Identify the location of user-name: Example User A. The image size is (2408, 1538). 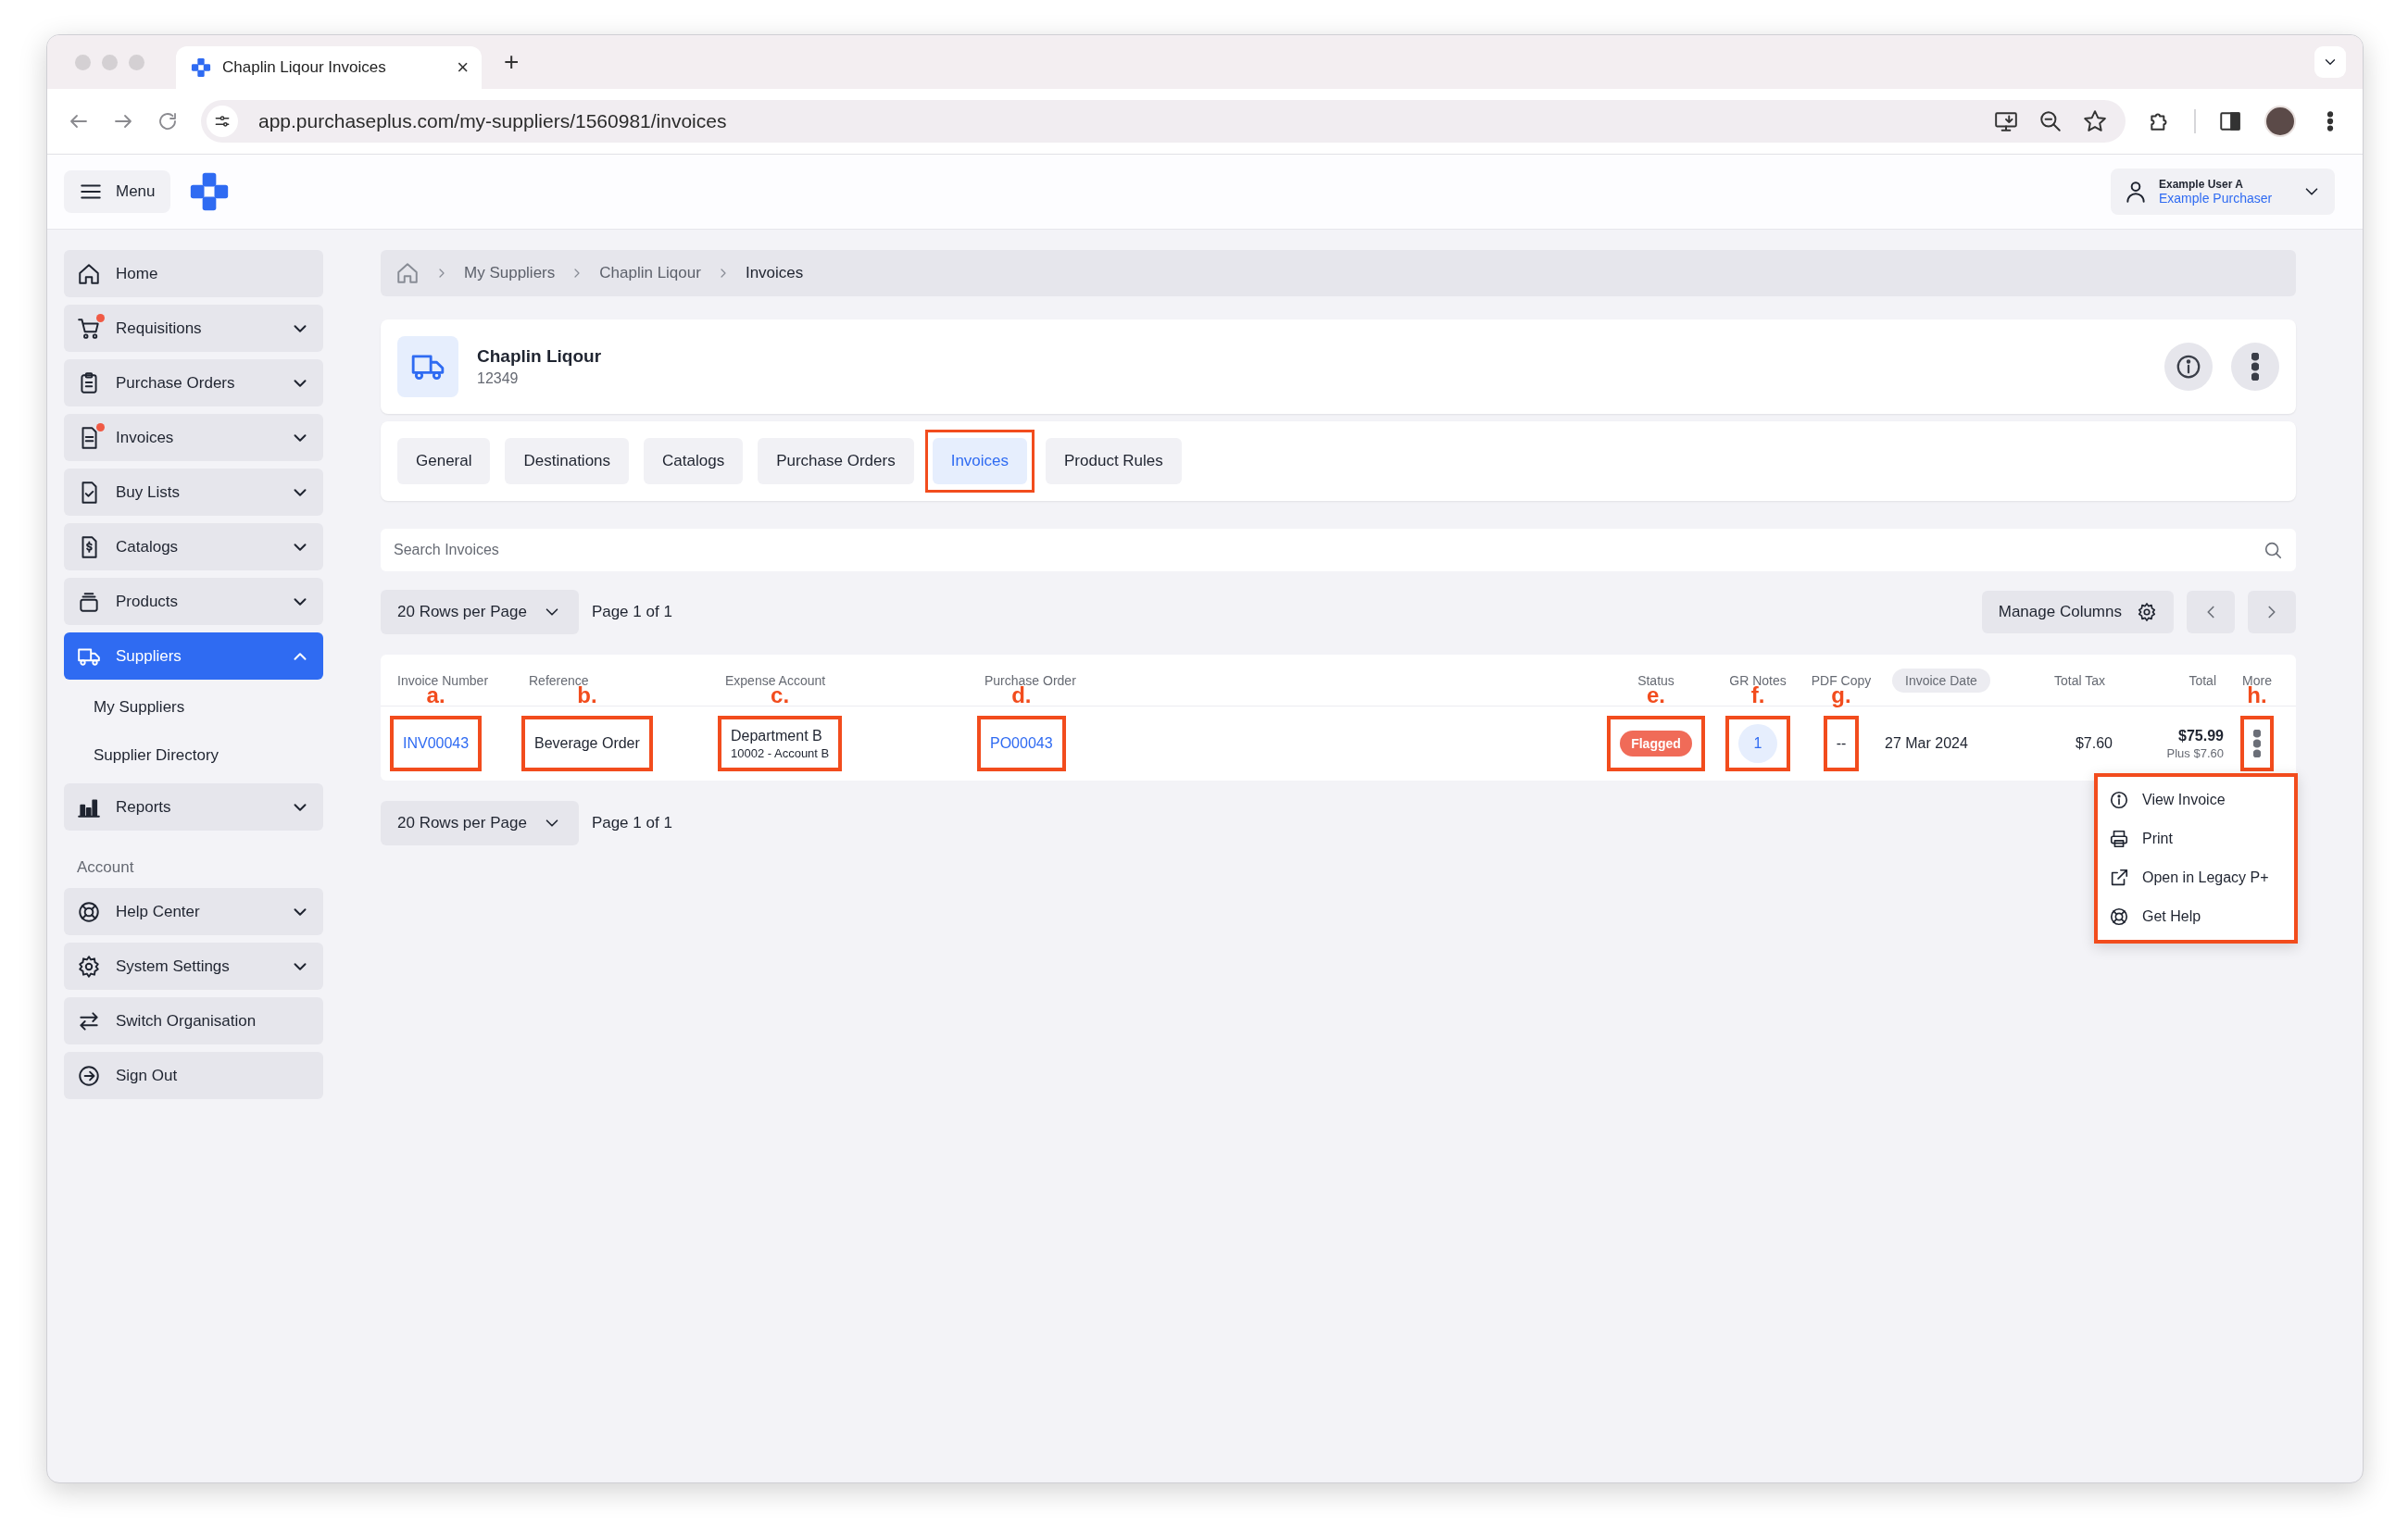
(2201, 184).